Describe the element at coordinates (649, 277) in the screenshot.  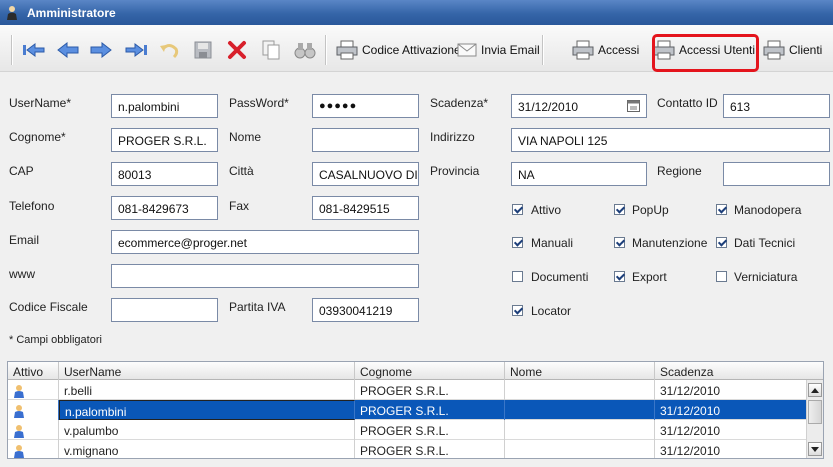
I see `export-label: Export` at that location.